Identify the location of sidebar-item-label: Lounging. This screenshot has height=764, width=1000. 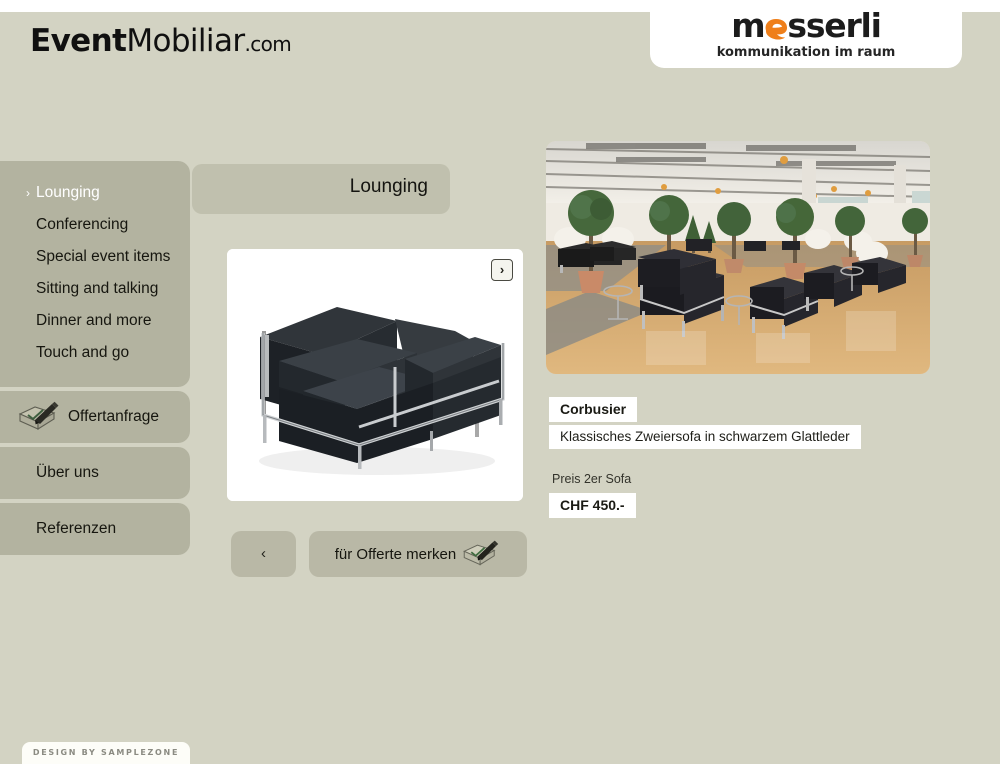
(68, 192).